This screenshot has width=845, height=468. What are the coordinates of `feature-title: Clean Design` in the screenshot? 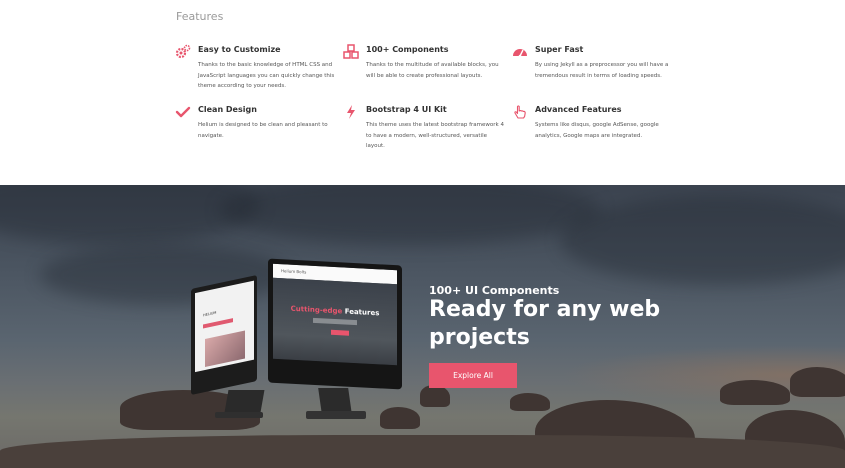 It's located at (227, 109).